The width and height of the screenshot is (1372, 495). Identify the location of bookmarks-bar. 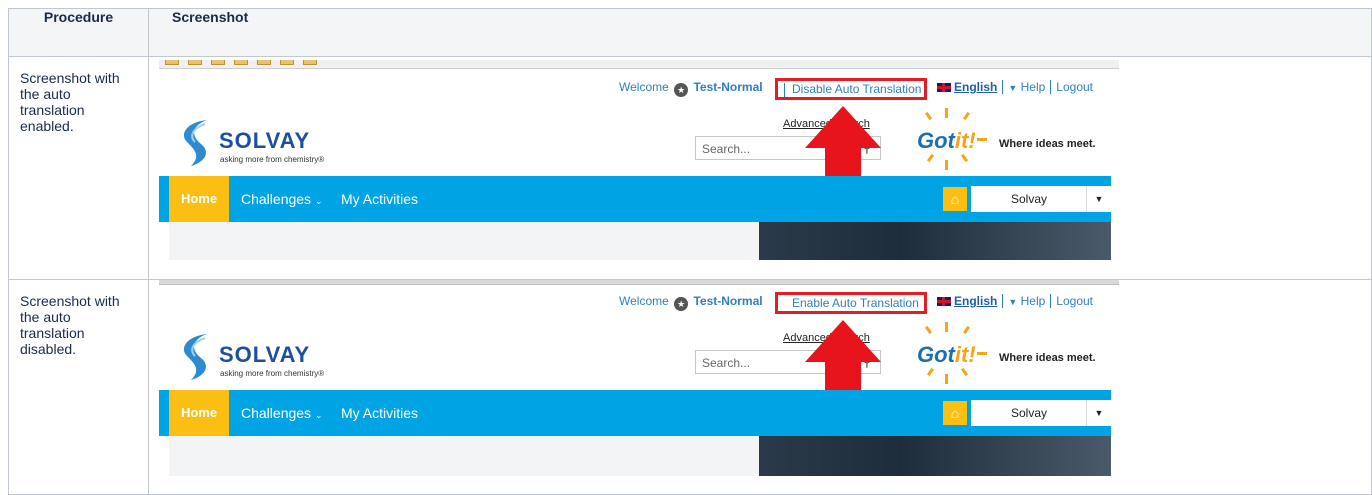
(639, 64).